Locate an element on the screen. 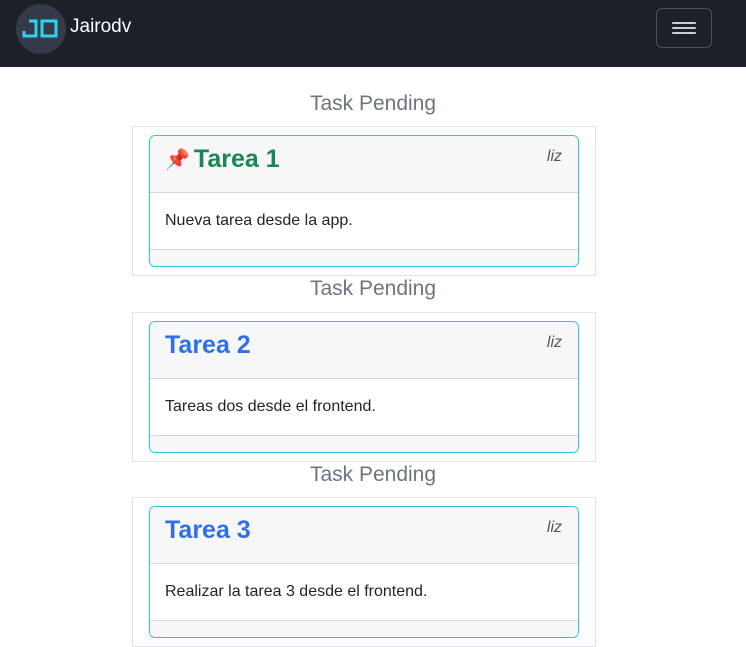  task-card-header: Tarea 2 liz is located at coordinates (364, 350).